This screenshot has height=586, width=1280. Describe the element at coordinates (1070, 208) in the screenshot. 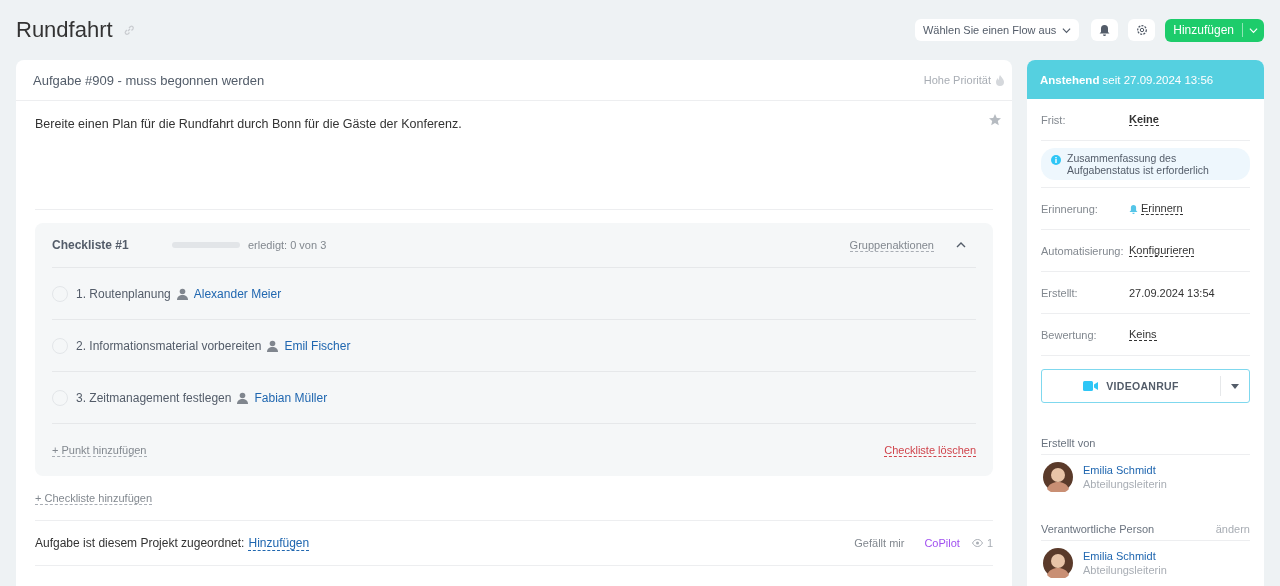

I see `field-label: Erinnerung:` at that location.